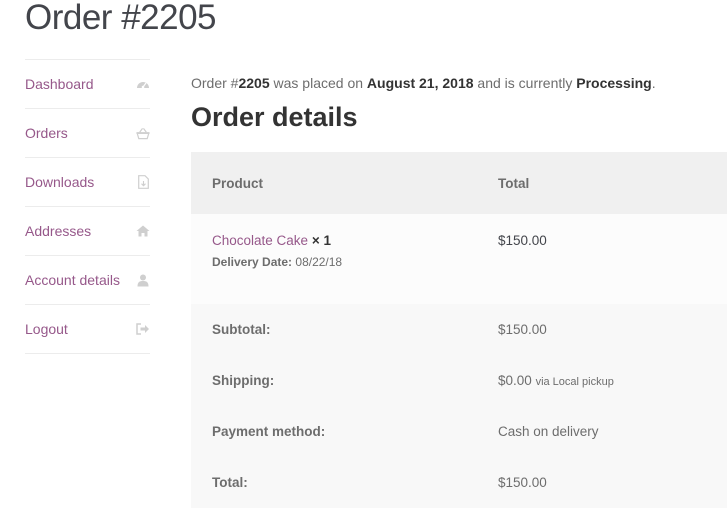 The height and width of the screenshot is (521, 727). What do you see at coordinates (514, 183) in the screenshot?
I see `column-header-total: Total` at bounding box center [514, 183].